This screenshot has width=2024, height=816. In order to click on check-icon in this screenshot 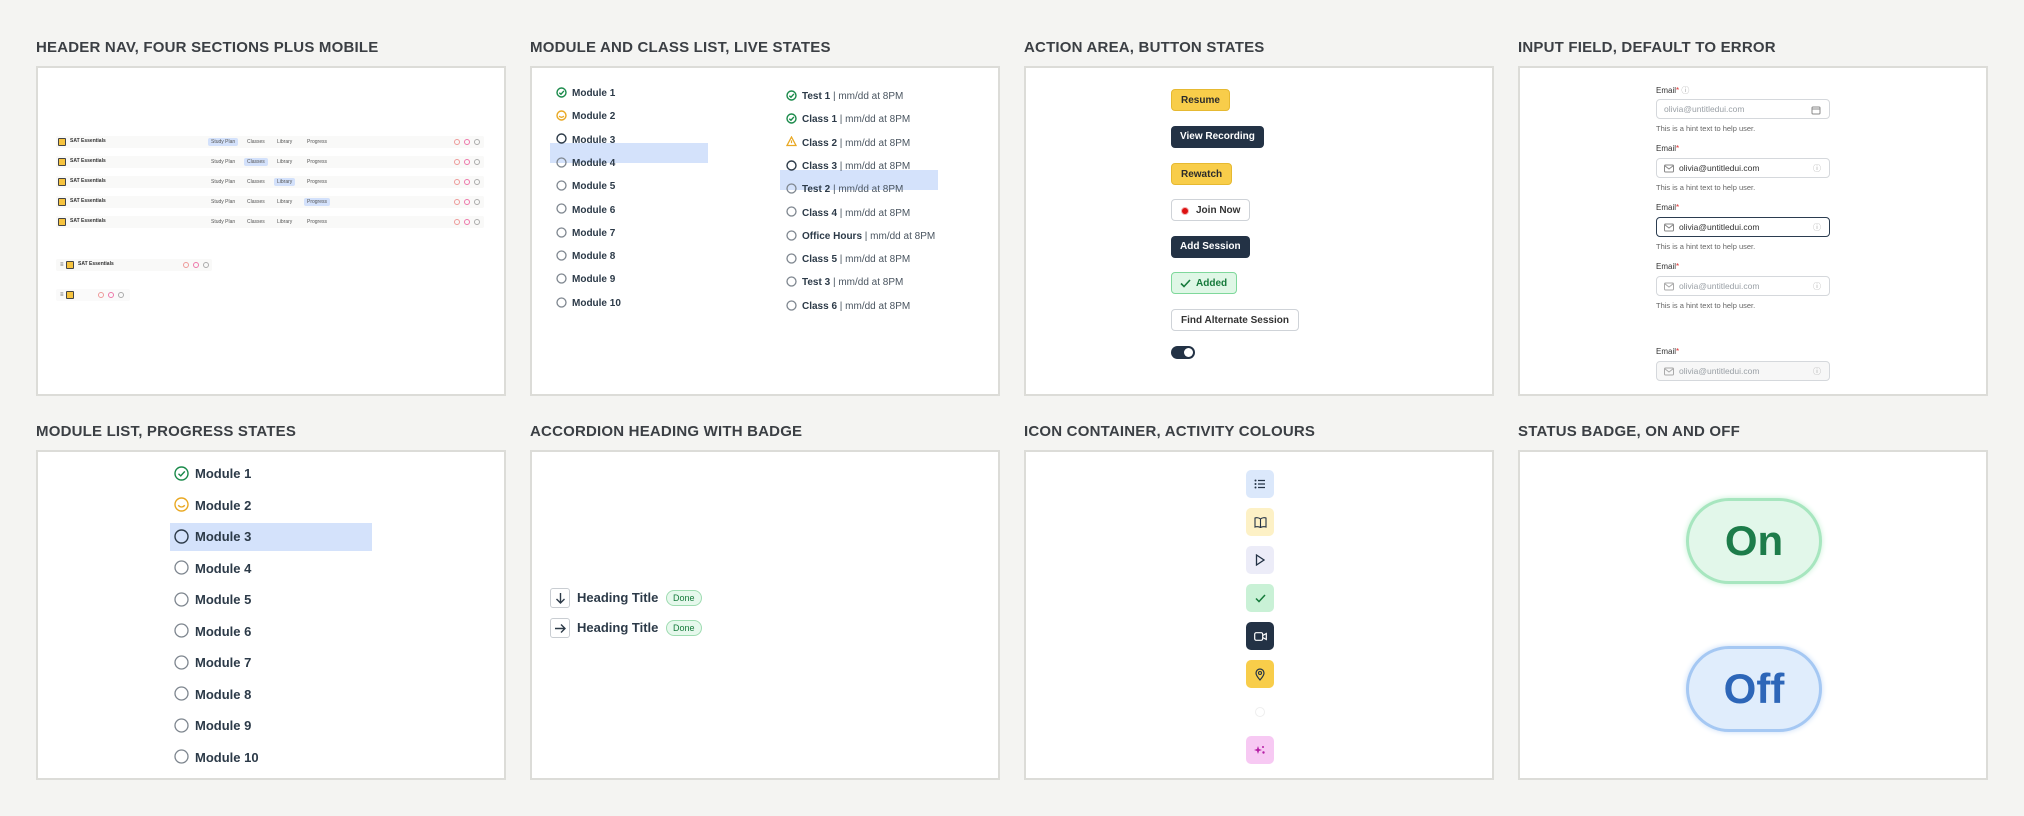, I will do `click(1260, 598)`.